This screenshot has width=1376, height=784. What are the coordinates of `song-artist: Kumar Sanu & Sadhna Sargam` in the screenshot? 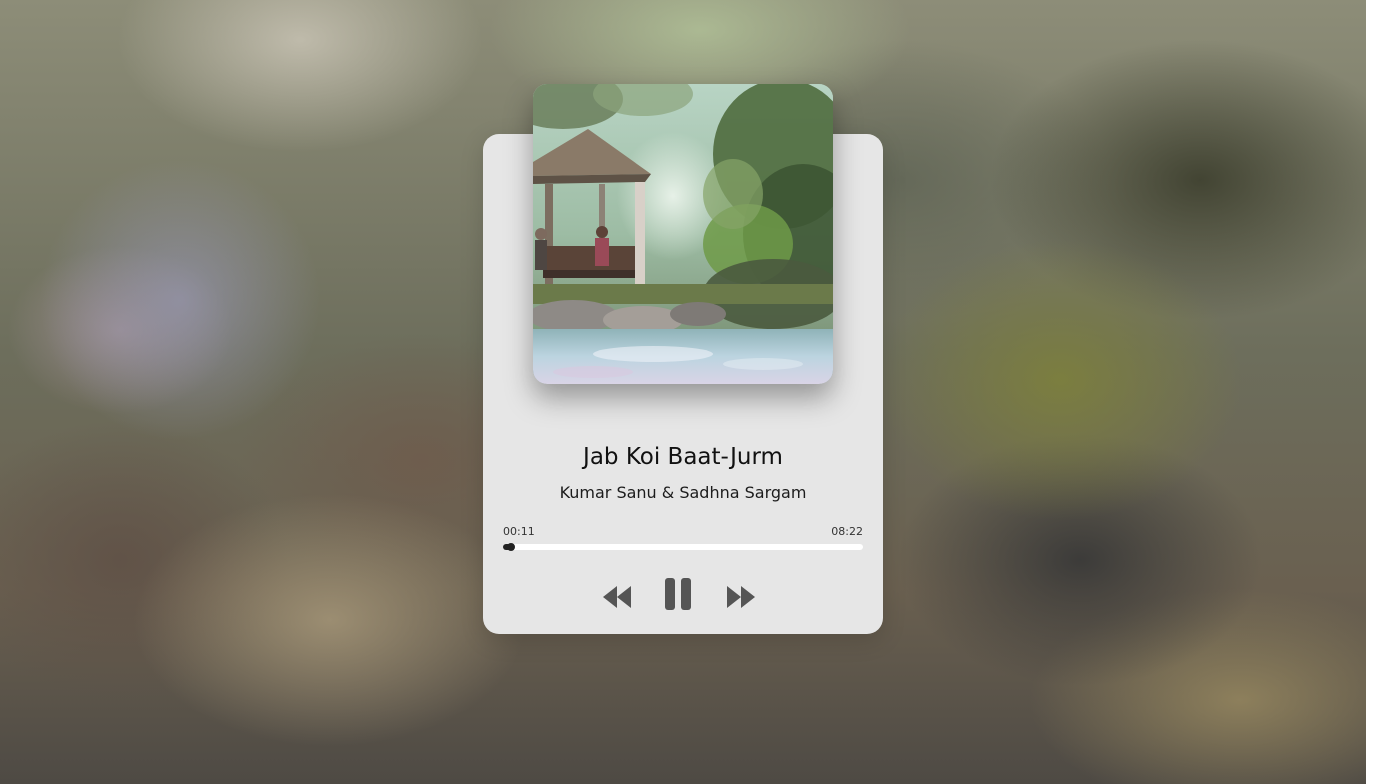 It's located at (683, 492).